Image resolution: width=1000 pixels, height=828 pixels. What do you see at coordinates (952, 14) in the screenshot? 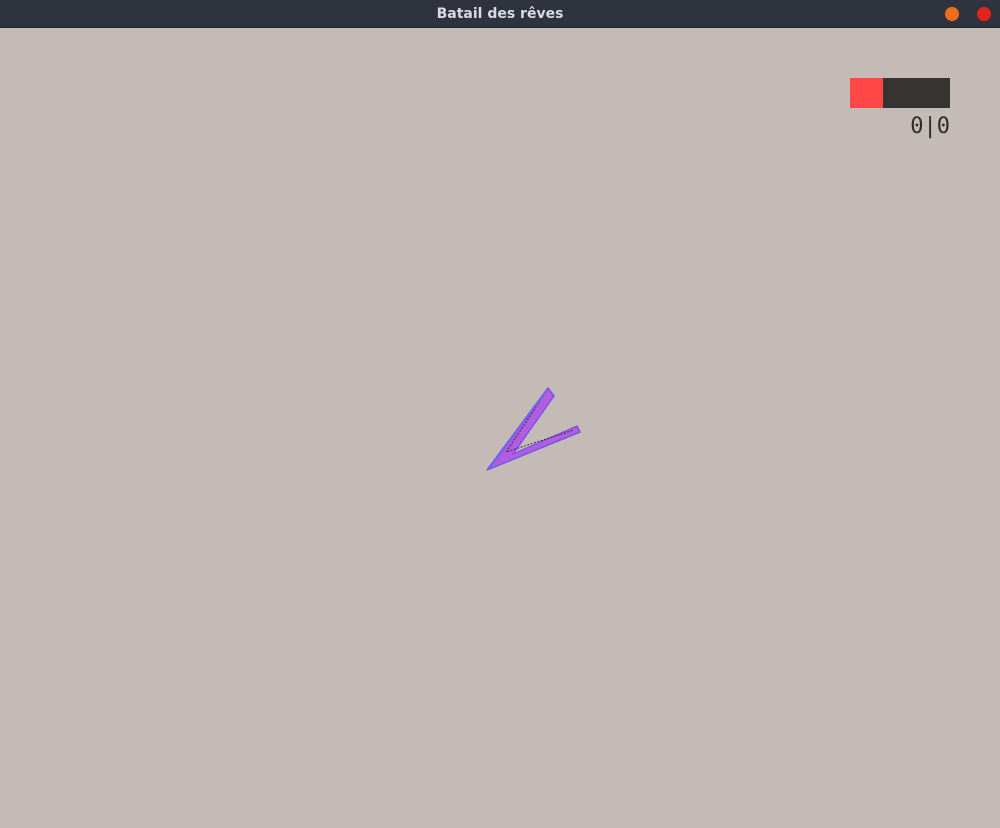
I see `minimize-button` at bounding box center [952, 14].